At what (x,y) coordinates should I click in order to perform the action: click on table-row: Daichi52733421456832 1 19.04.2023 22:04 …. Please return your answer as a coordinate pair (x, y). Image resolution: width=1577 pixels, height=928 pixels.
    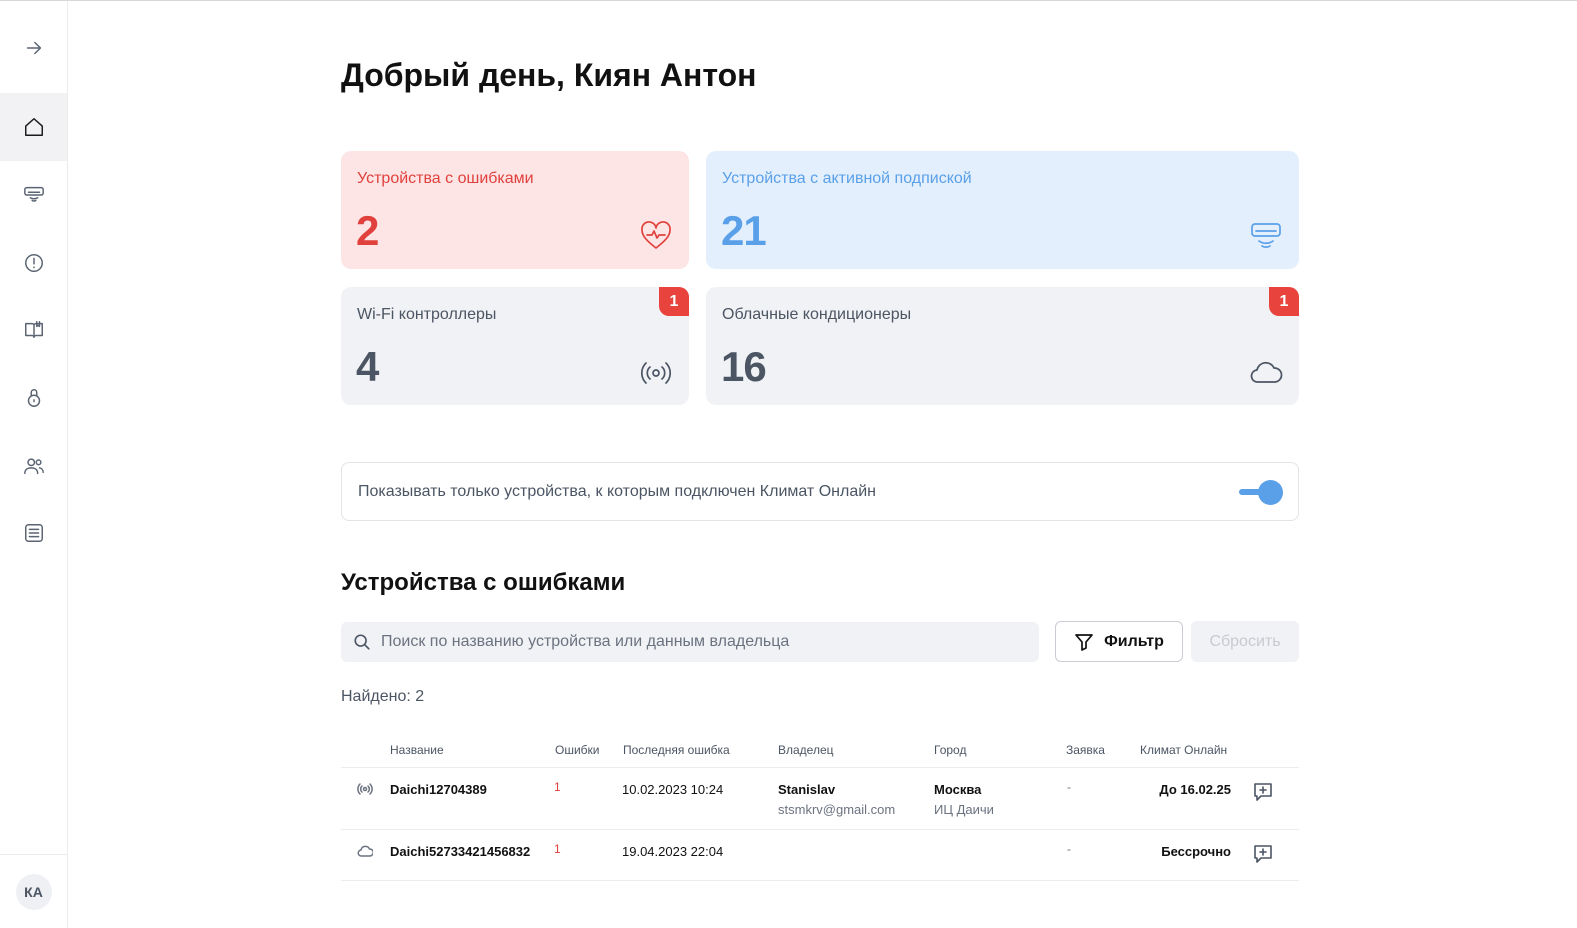
    Looking at the image, I should click on (820, 855).